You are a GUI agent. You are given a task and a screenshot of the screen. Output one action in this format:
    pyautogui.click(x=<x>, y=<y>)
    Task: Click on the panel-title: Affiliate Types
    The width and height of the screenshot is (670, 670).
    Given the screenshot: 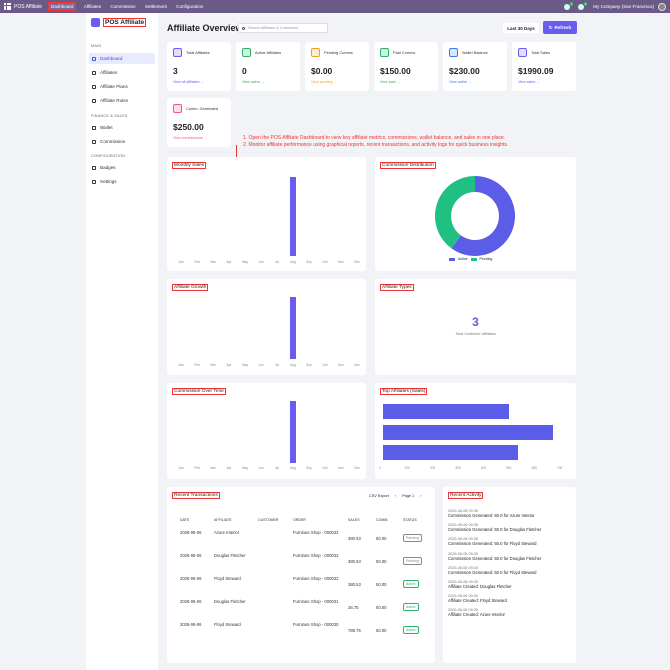 What is the action you would take?
    pyautogui.click(x=397, y=287)
    